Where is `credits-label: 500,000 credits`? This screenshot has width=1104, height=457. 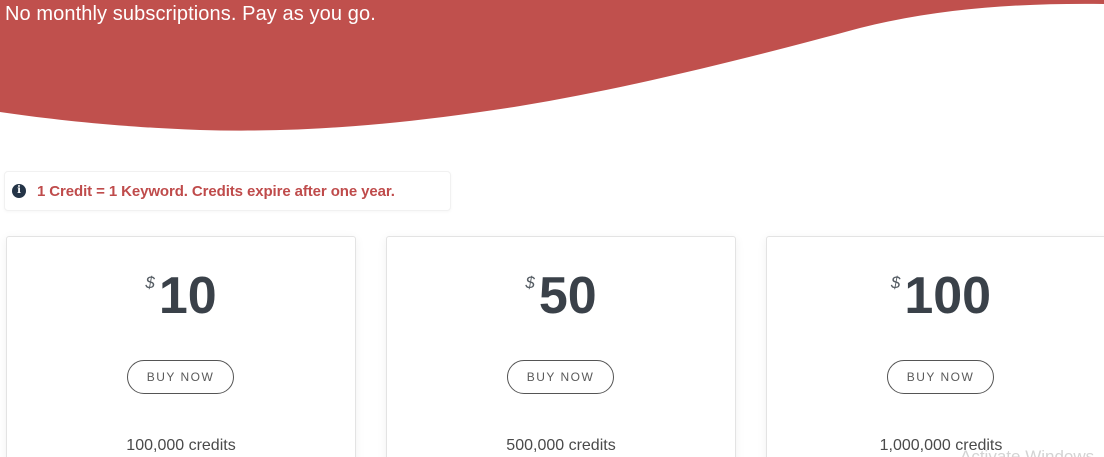
credits-label: 500,000 credits is located at coordinates (561, 445).